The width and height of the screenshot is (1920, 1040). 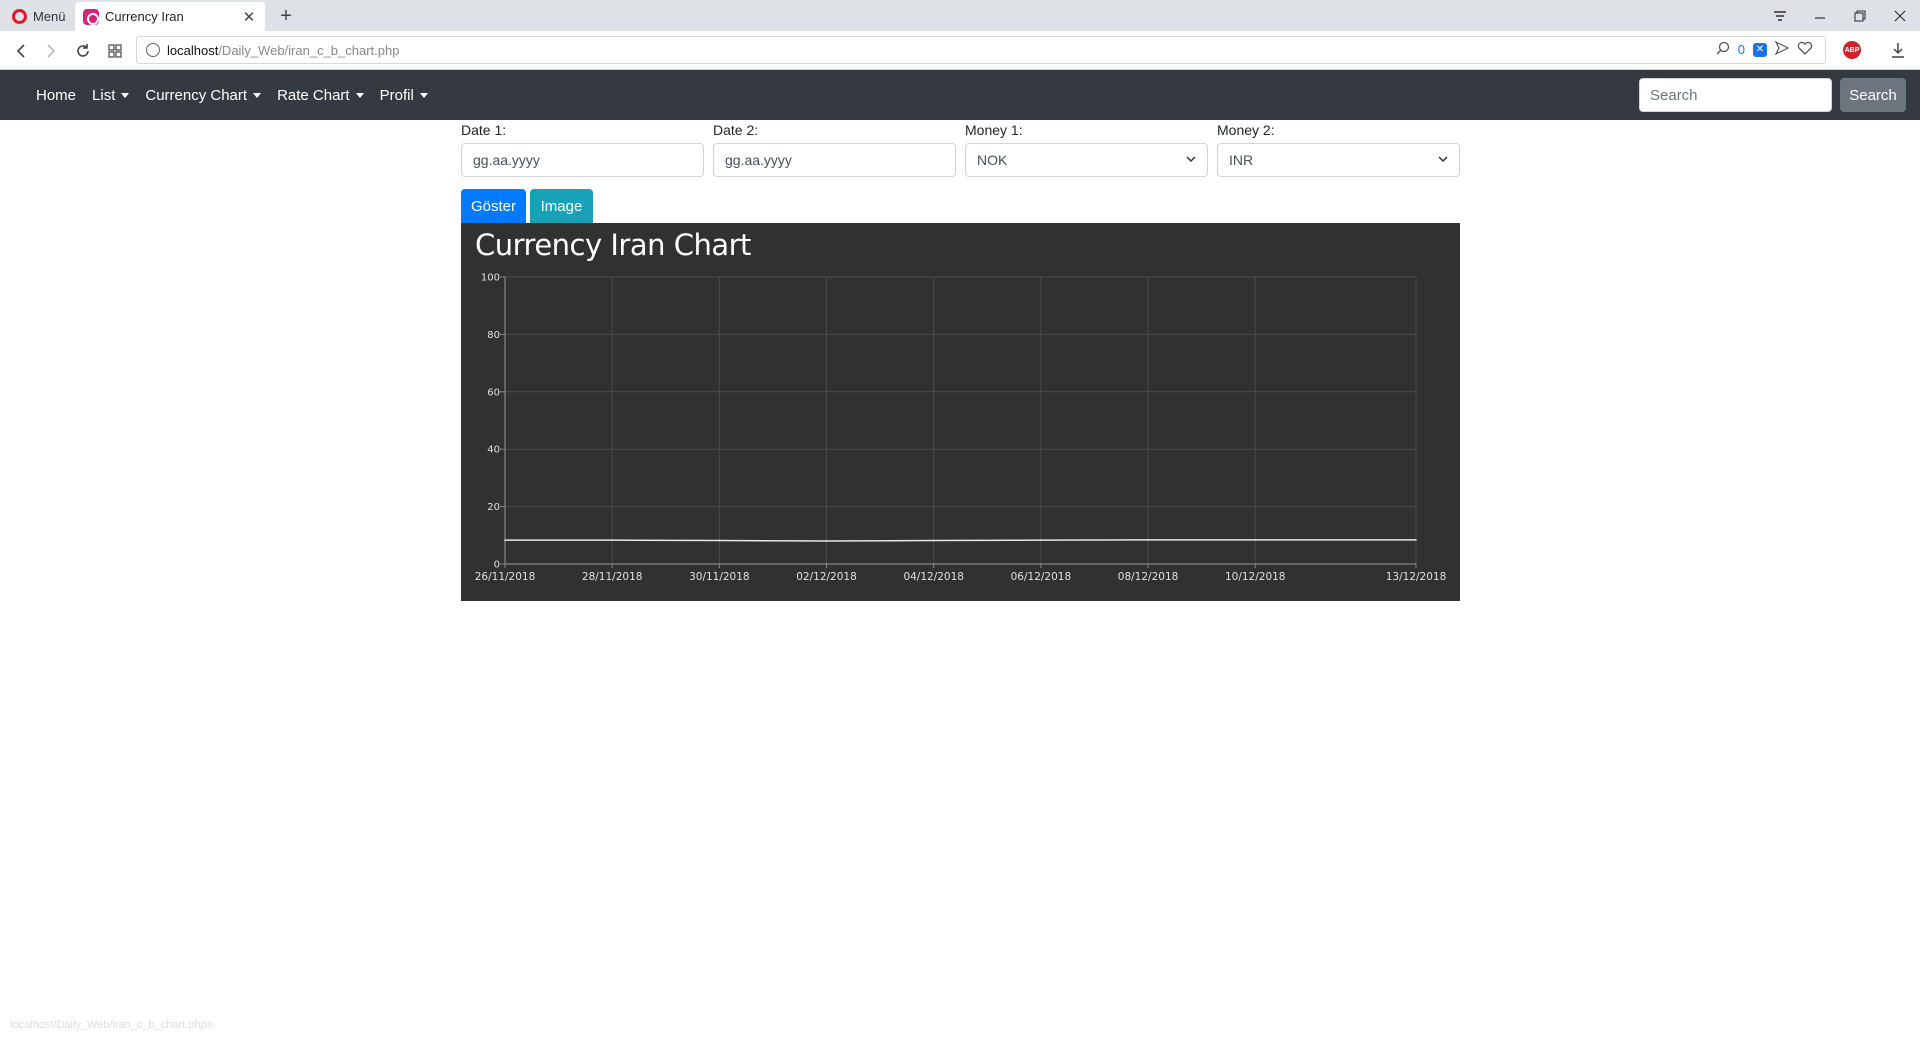 What do you see at coordinates (561, 206) in the screenshot?
I see `image-button: Image` at bounding box center [561, 206].